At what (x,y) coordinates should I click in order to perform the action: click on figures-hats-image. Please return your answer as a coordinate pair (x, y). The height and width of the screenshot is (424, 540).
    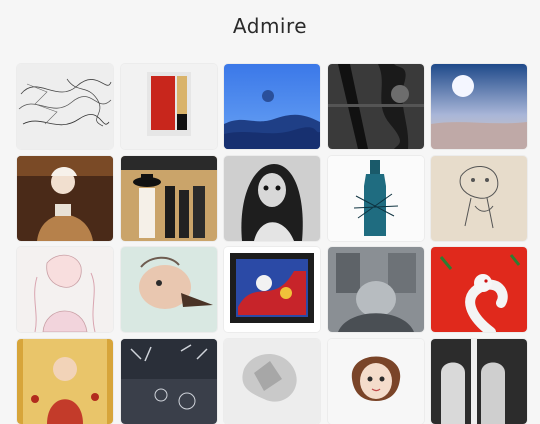
    Looking at the image, I should click on (168, 198).